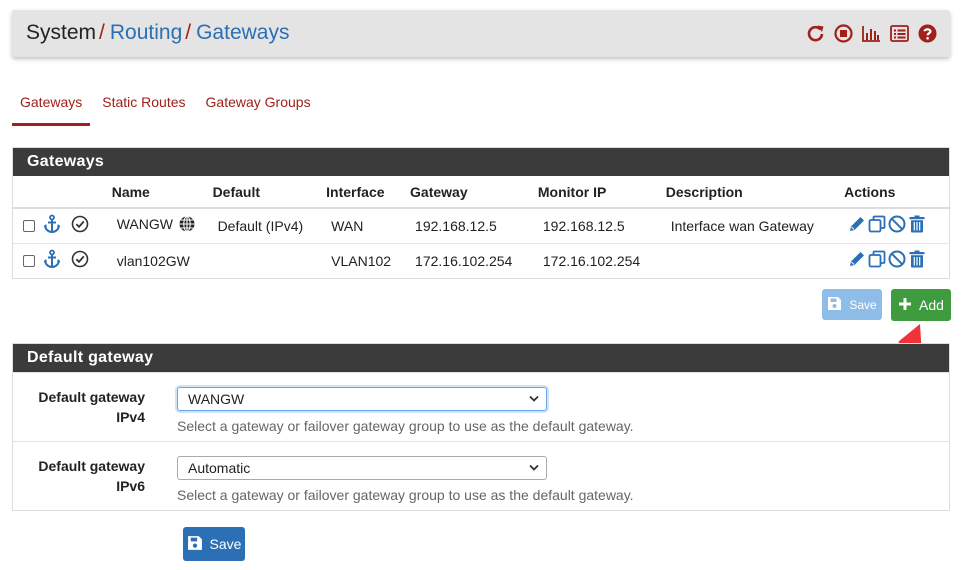 The height and width of the screenshot is (570, 967). What do you see at coordinates (91, 407) in the screenshot?
I see `default-gateway-ipv4-label: Default gateway IPv4` at bounding box center [91, 407].